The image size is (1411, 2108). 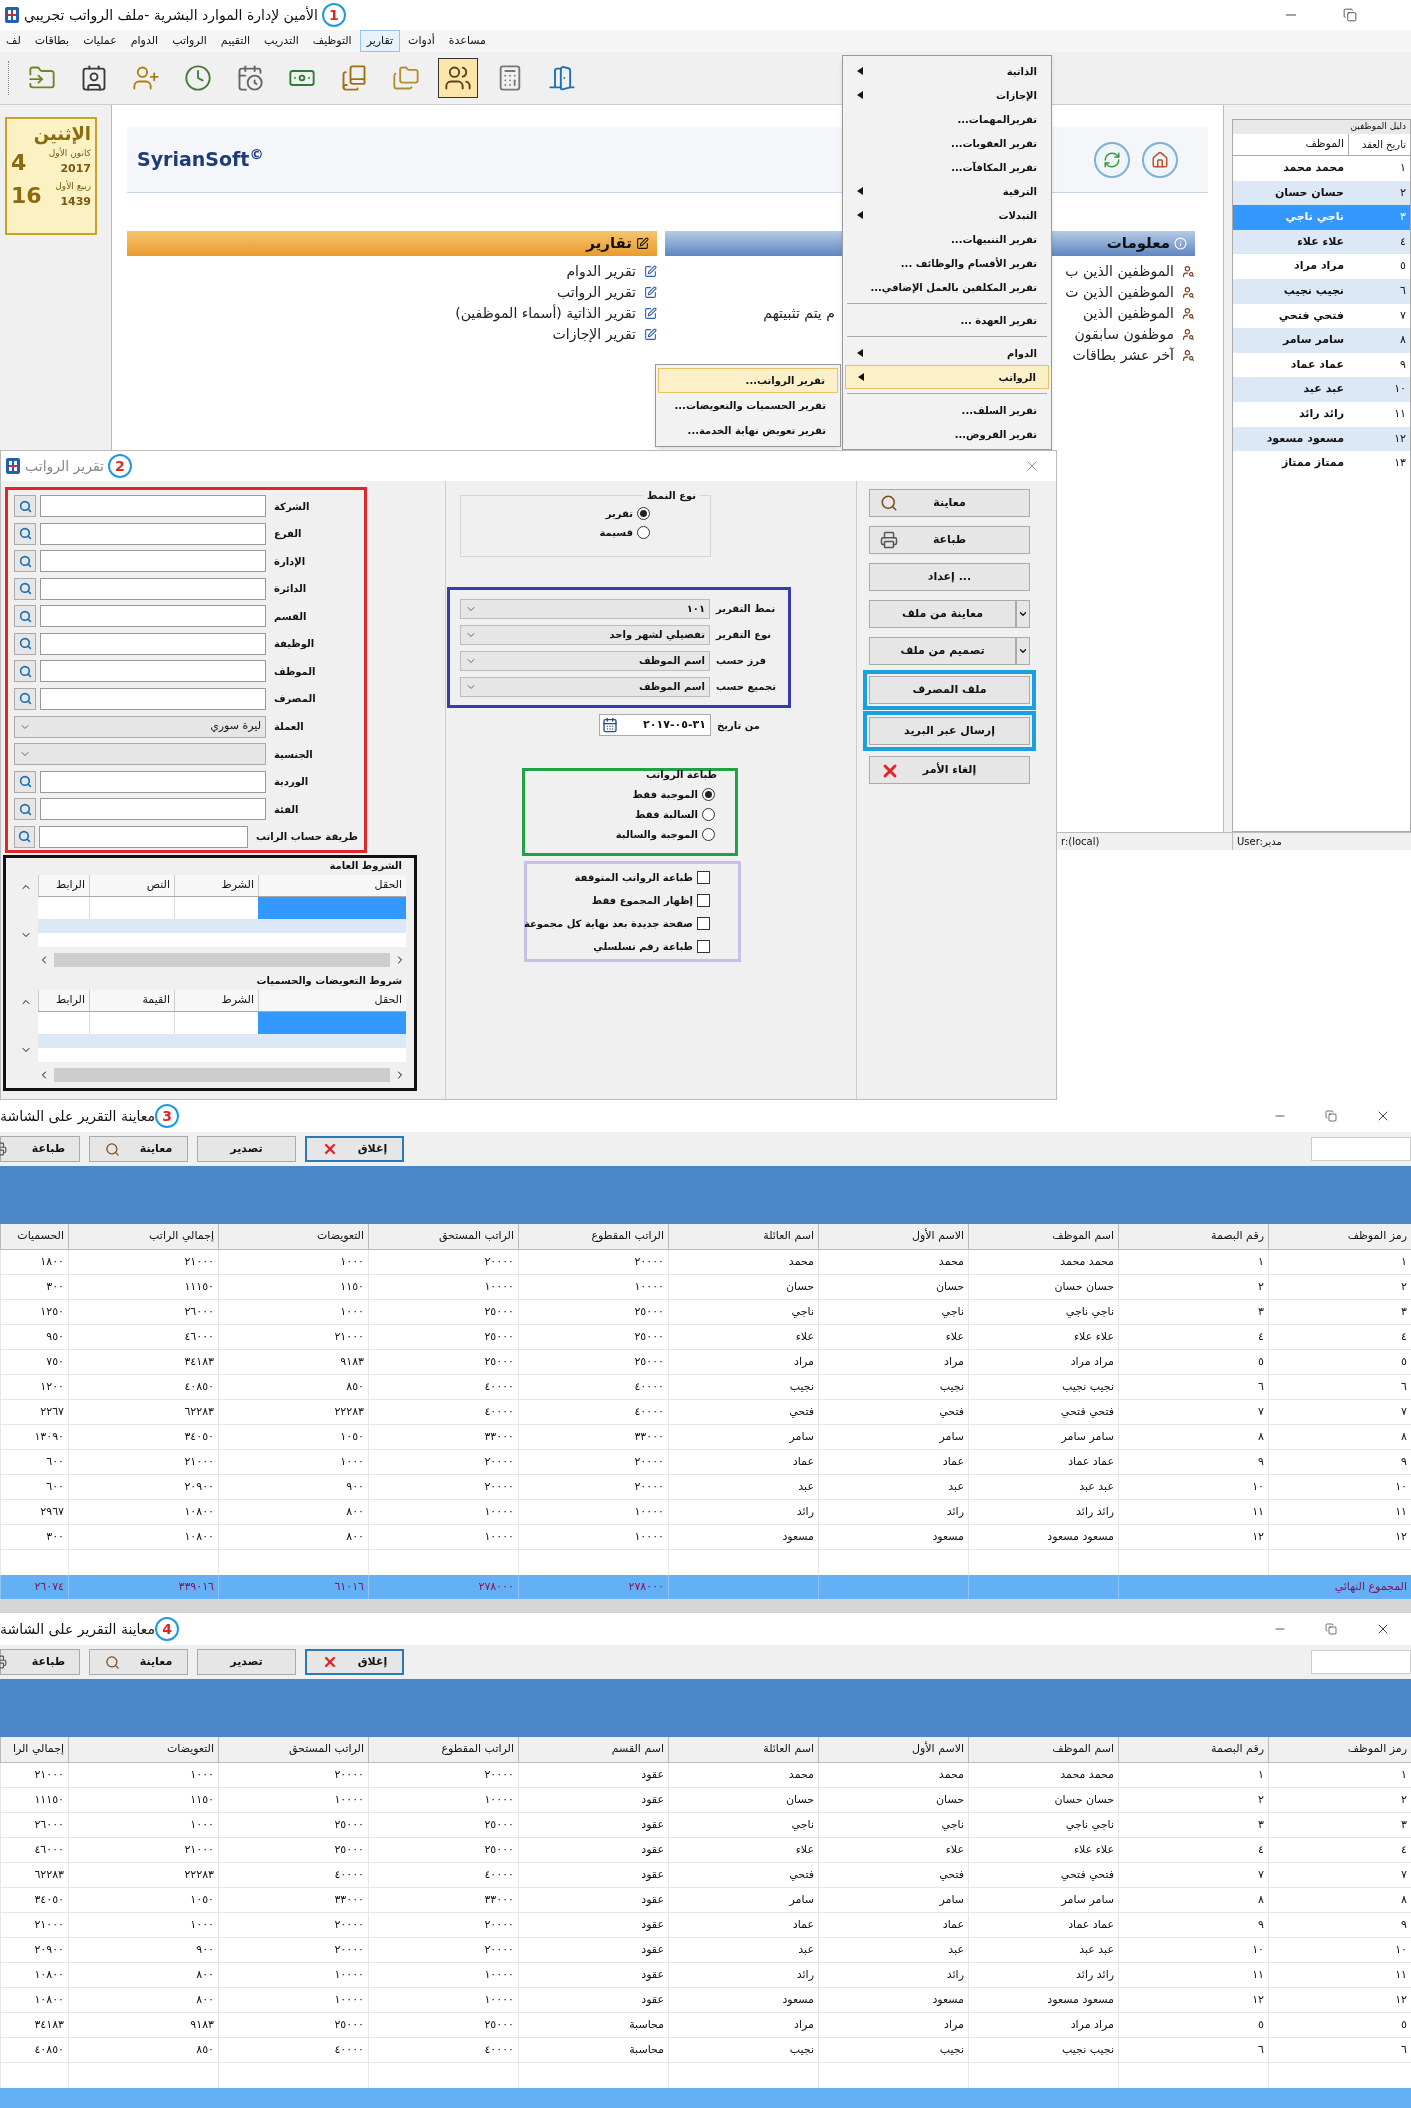 What do you see at coordinates (467, 41) in the screenshot?
I see `menu-item: مساعدة` at bounding box center [467, 41].